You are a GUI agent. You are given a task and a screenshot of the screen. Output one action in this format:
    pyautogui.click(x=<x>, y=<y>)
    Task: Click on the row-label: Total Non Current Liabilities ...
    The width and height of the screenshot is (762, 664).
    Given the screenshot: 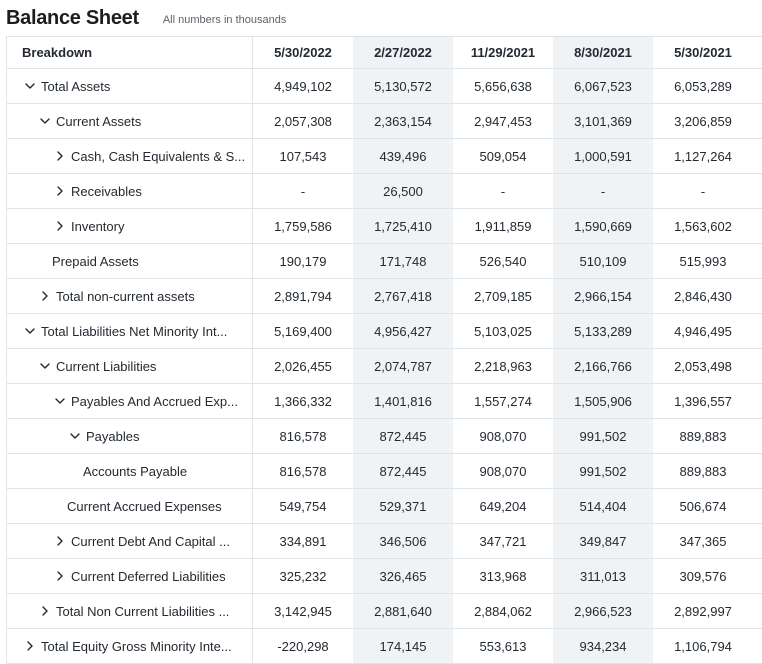 What is the action you would take?
    pyautogui.click(x=130, y=611)
    